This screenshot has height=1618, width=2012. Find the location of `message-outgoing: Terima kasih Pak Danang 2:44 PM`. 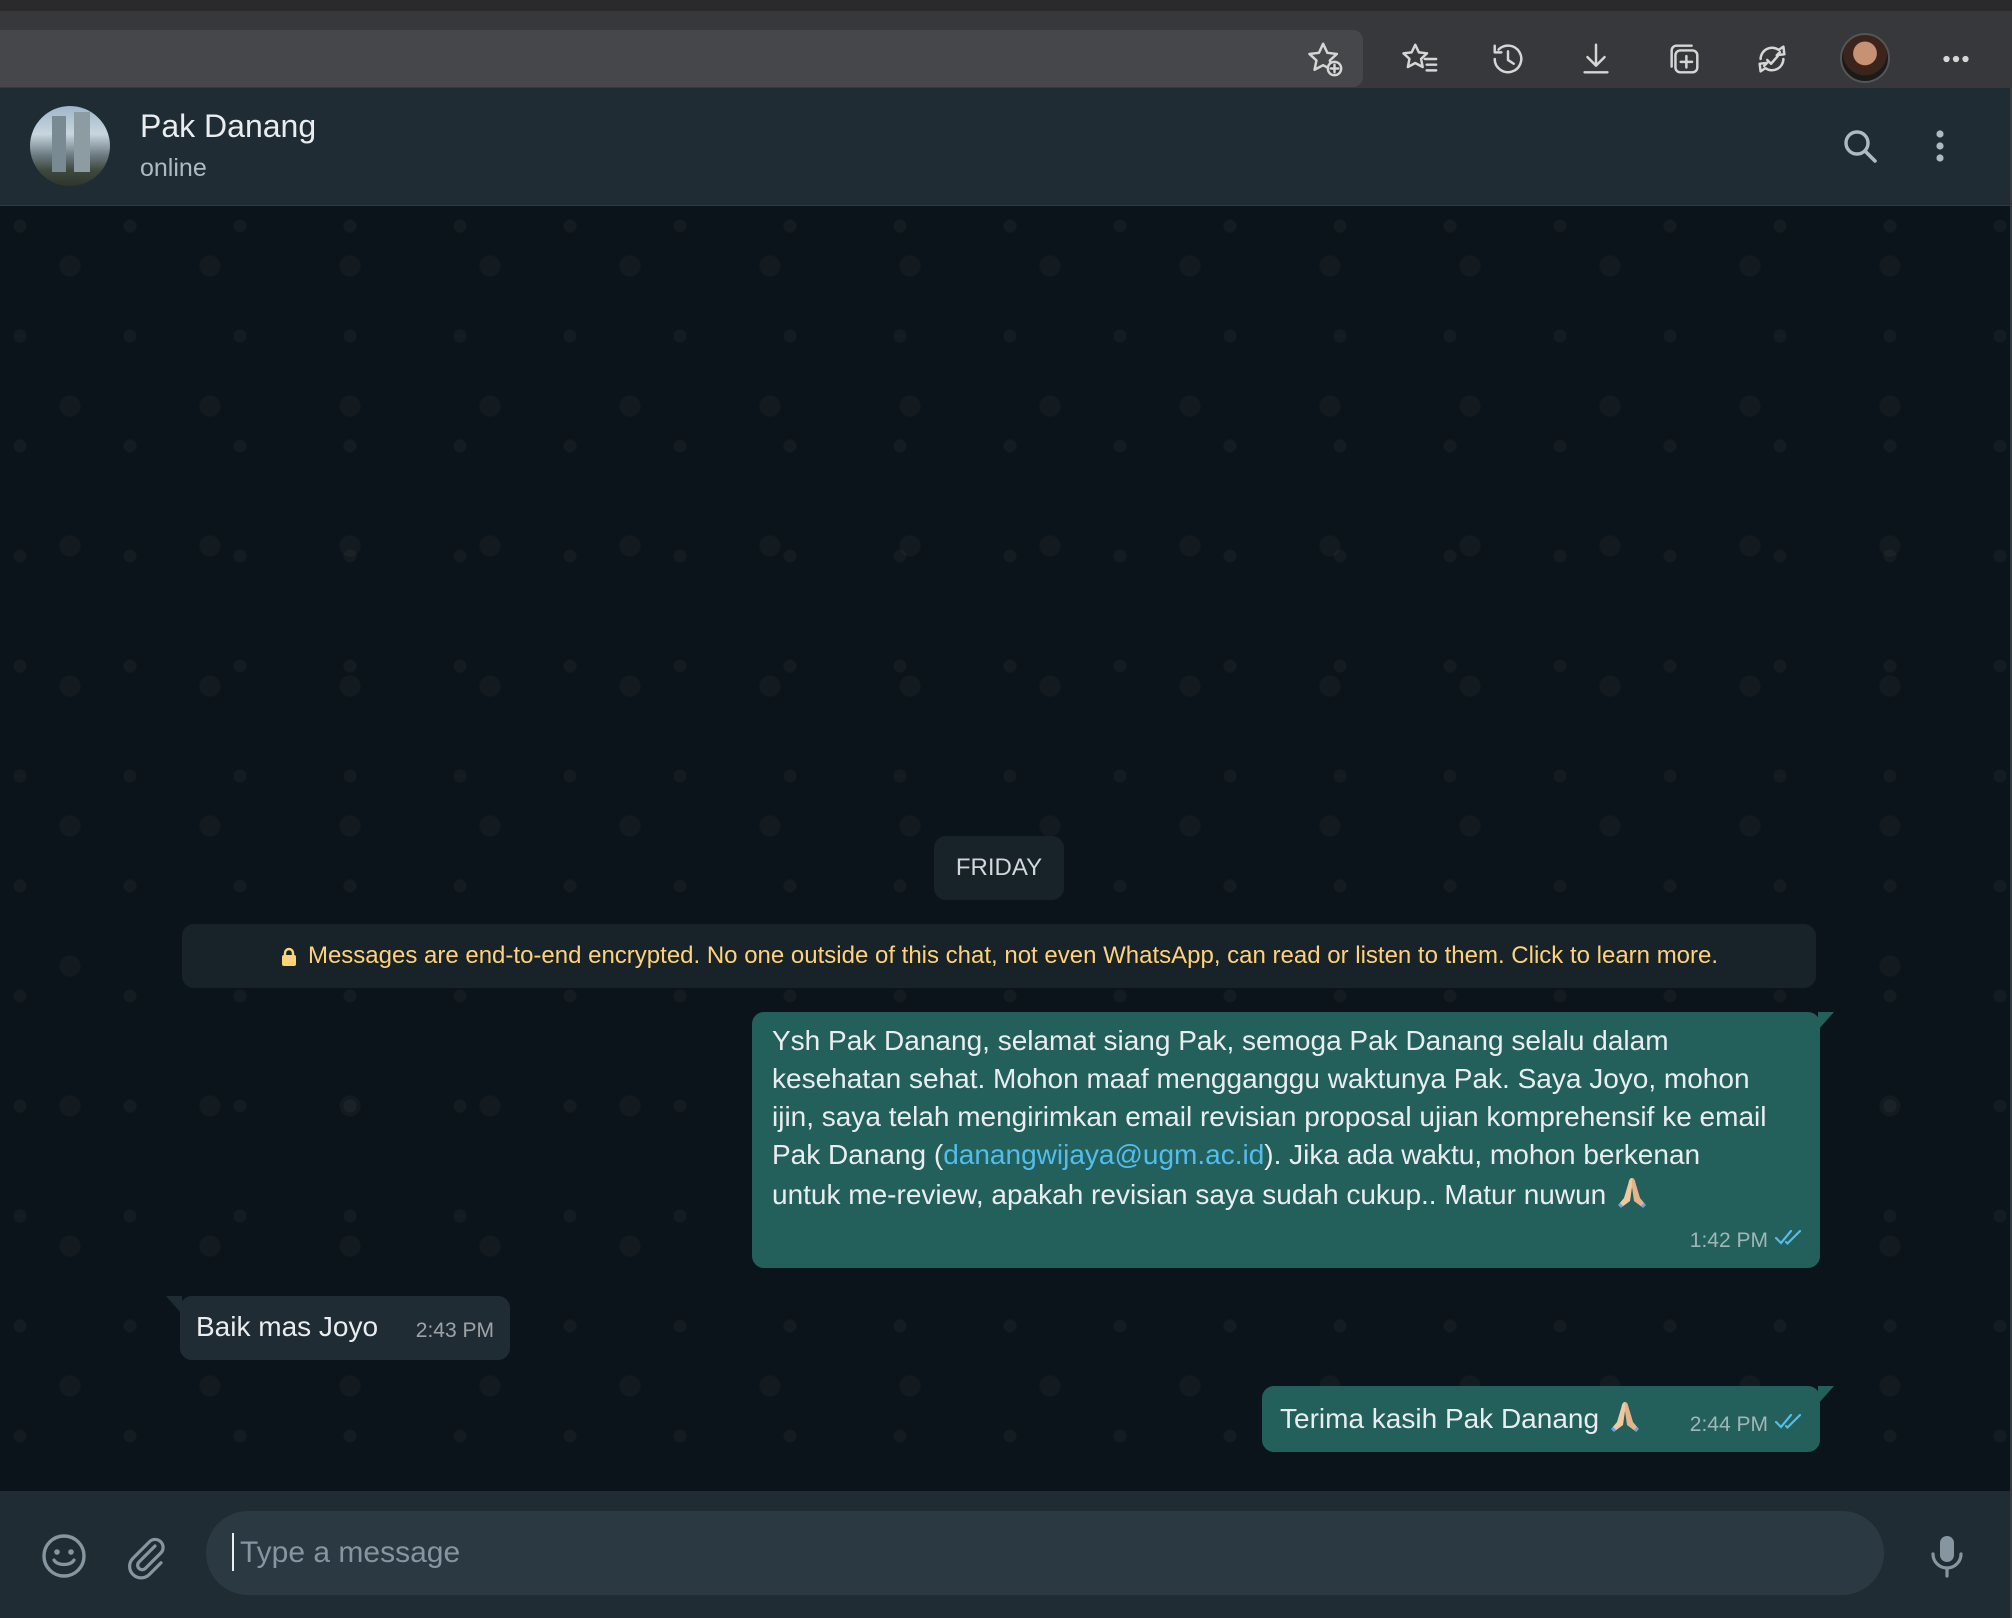

message-outgoing: Terima kasih Pak Danang 2:44 PM is located at coordinates (1548, 1419).